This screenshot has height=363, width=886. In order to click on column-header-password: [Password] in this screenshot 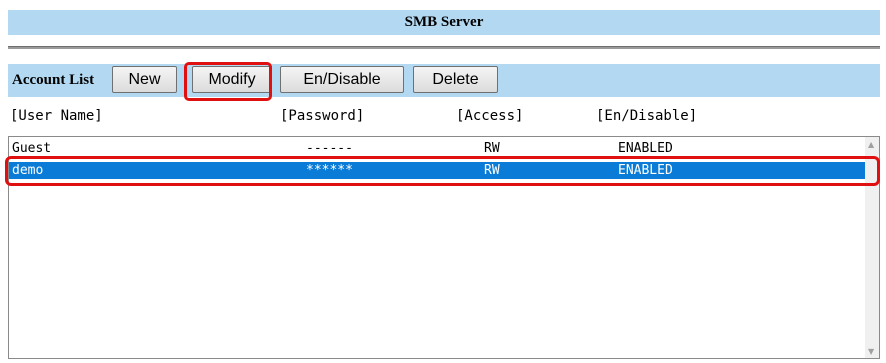, I will do `click(322, 116)`.